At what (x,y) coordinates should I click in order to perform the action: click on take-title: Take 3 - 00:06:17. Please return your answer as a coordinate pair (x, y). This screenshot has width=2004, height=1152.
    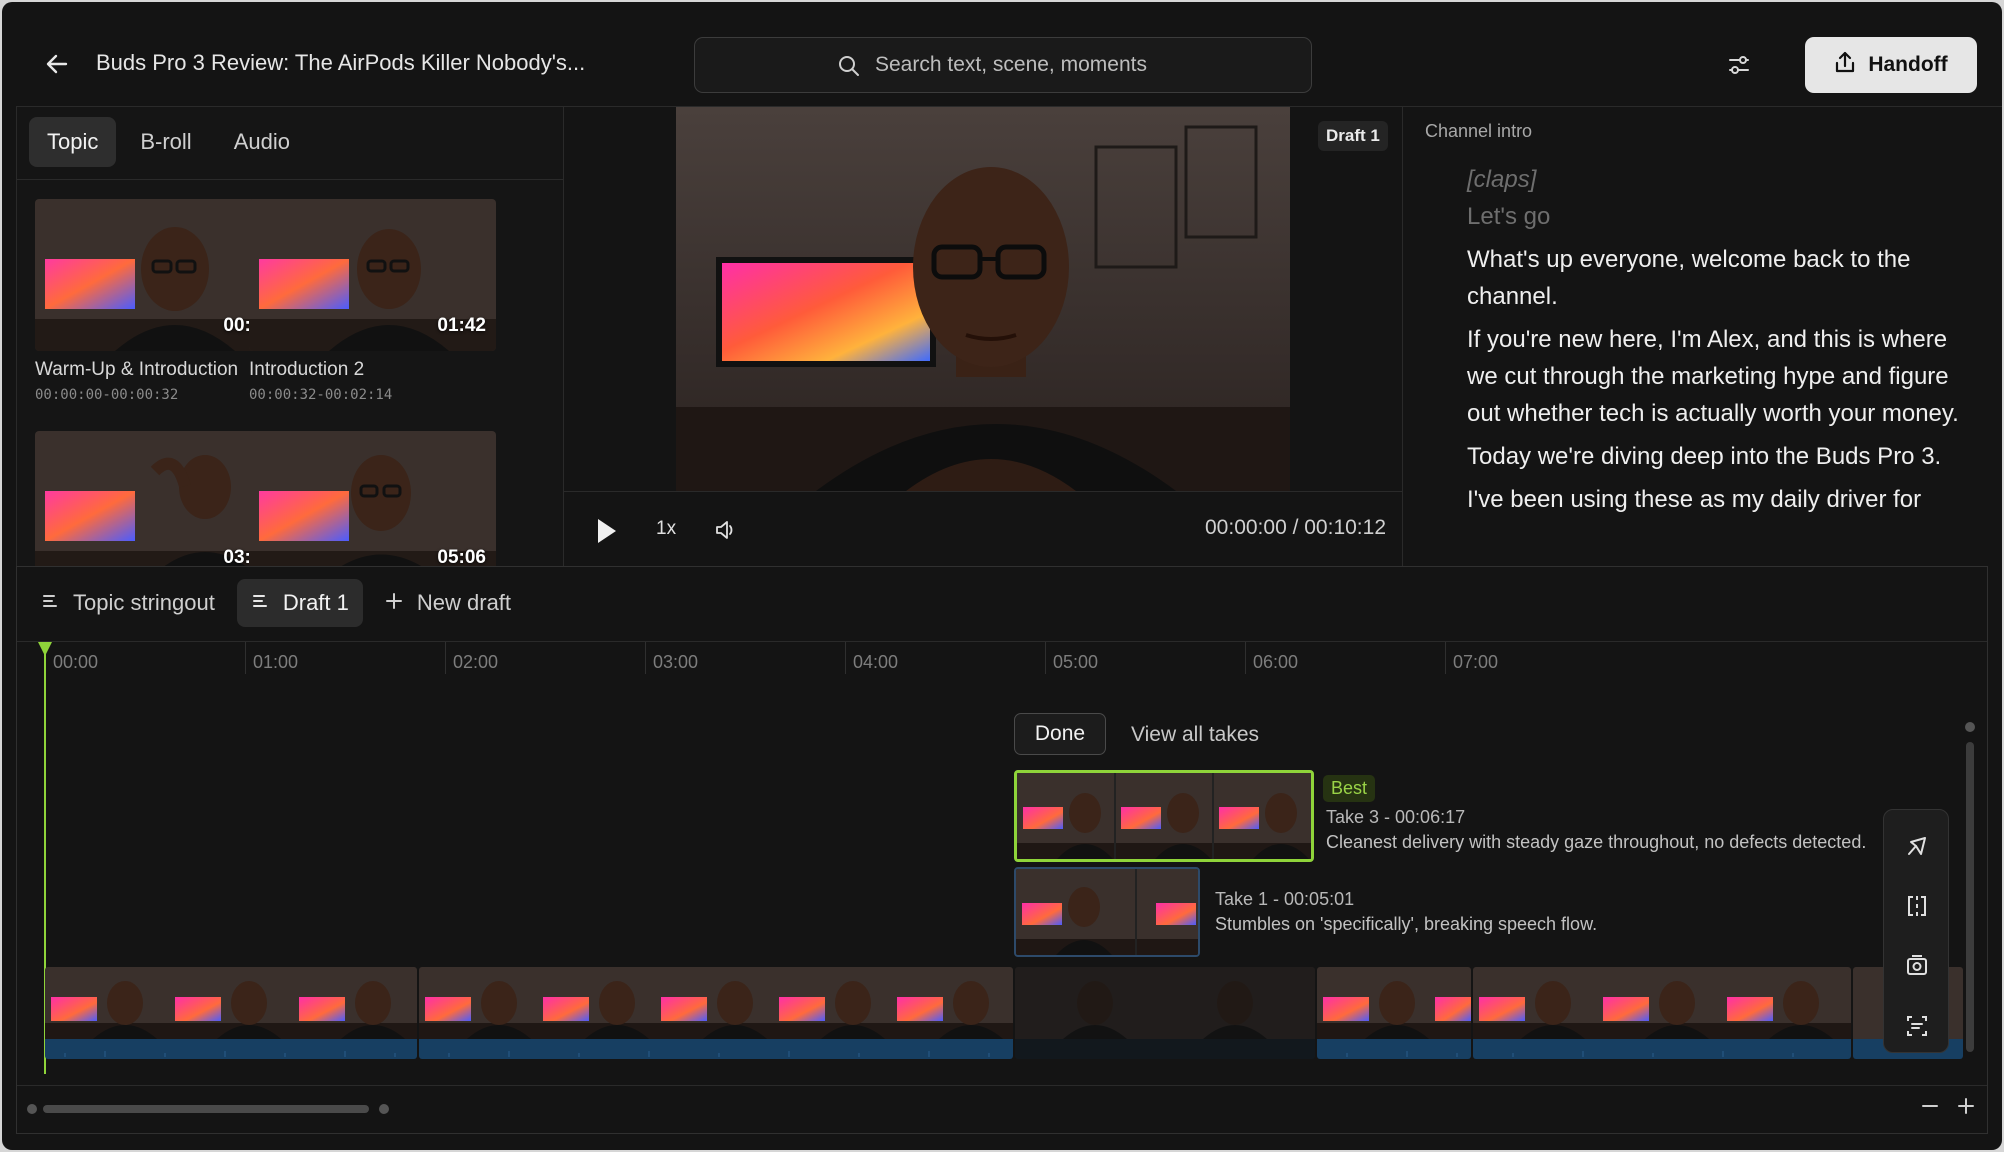
    Looking at the image, I should click on (1396, 817).